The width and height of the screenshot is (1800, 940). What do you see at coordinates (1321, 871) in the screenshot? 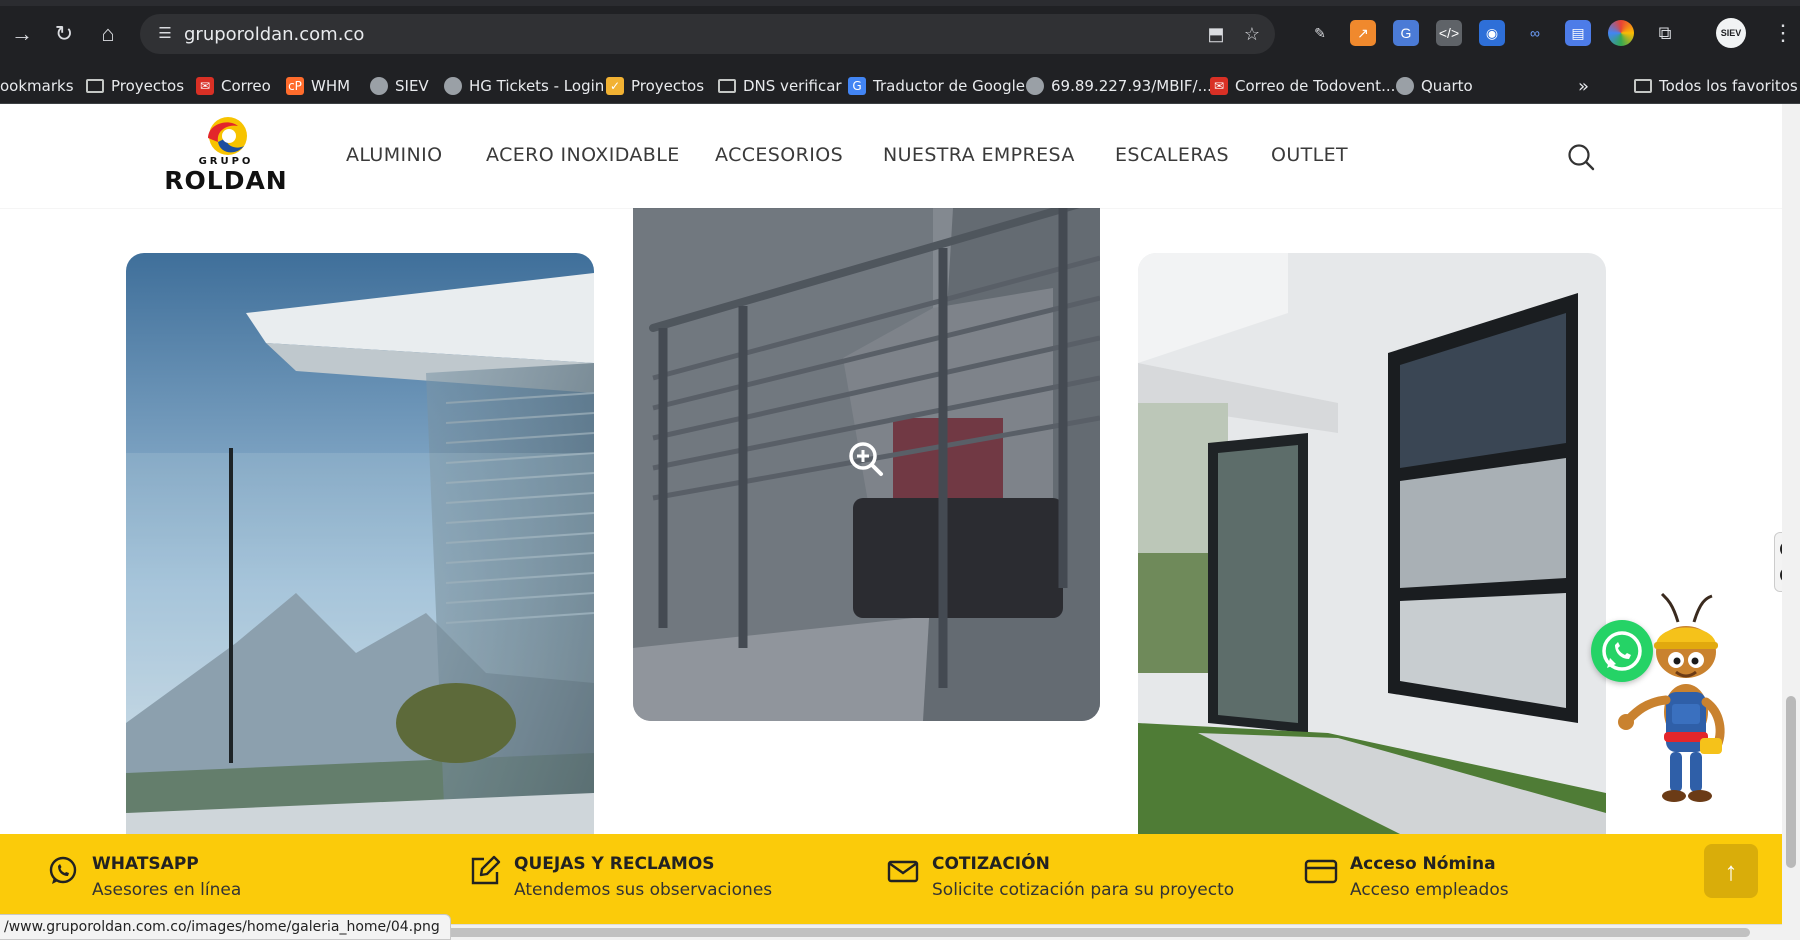
I see `card-icon` at bounding box center [1321, 871].